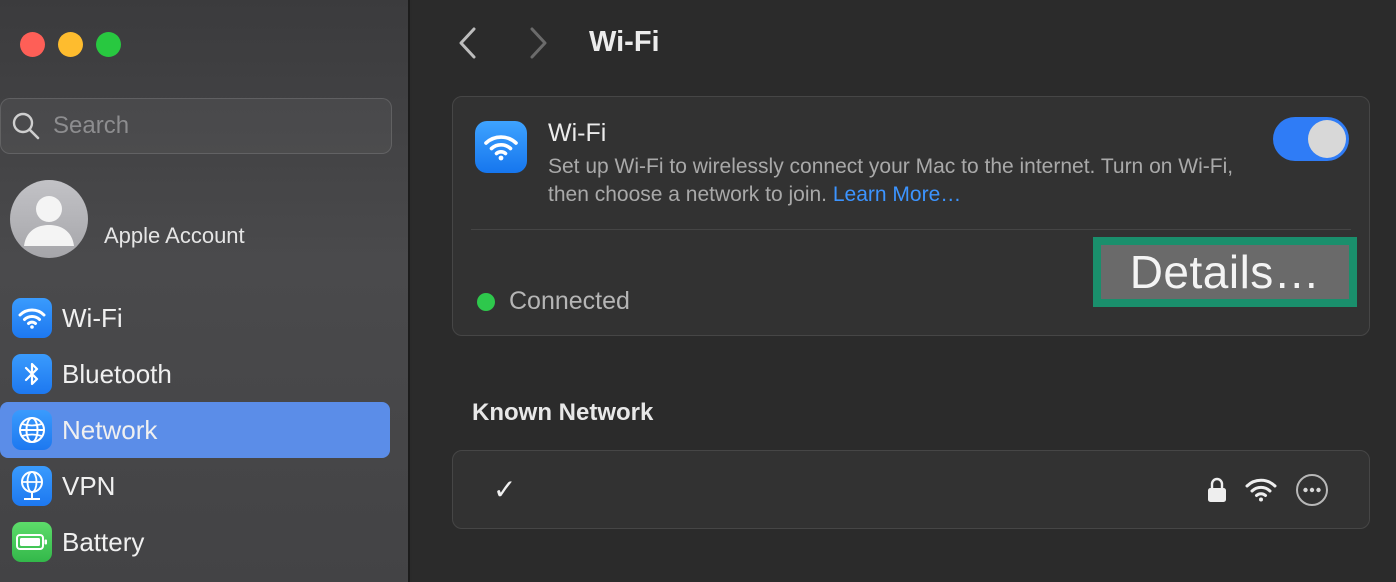 This screenshot has width=1396, height=582. What do you see at coordinates (911, 229) in the screenshot?
I see `divider` at bounding box center [911, 229].